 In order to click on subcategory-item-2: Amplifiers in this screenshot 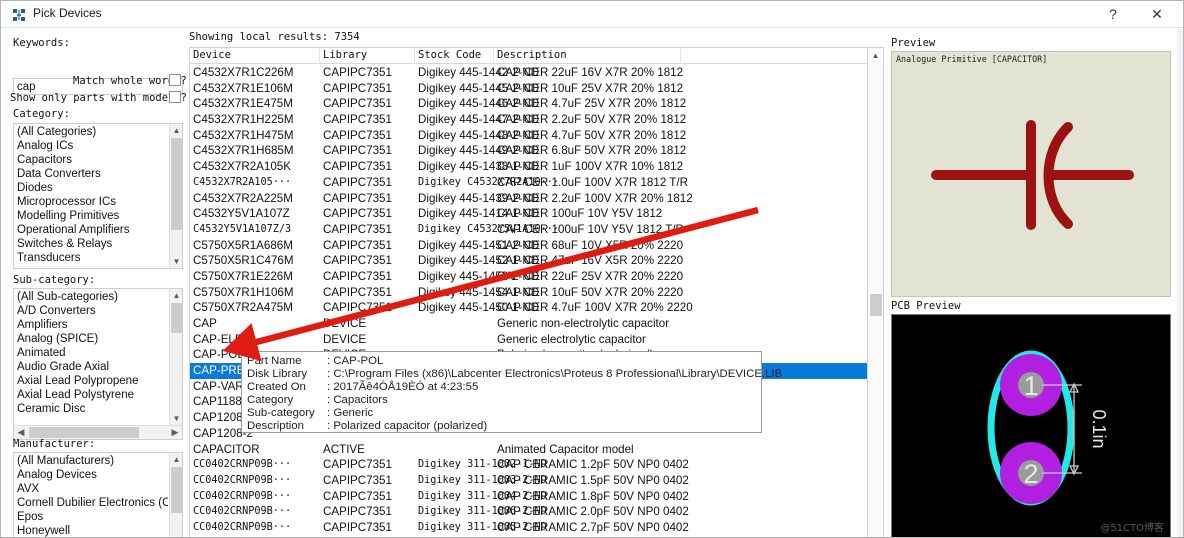, I will do `click(91, 325)`.